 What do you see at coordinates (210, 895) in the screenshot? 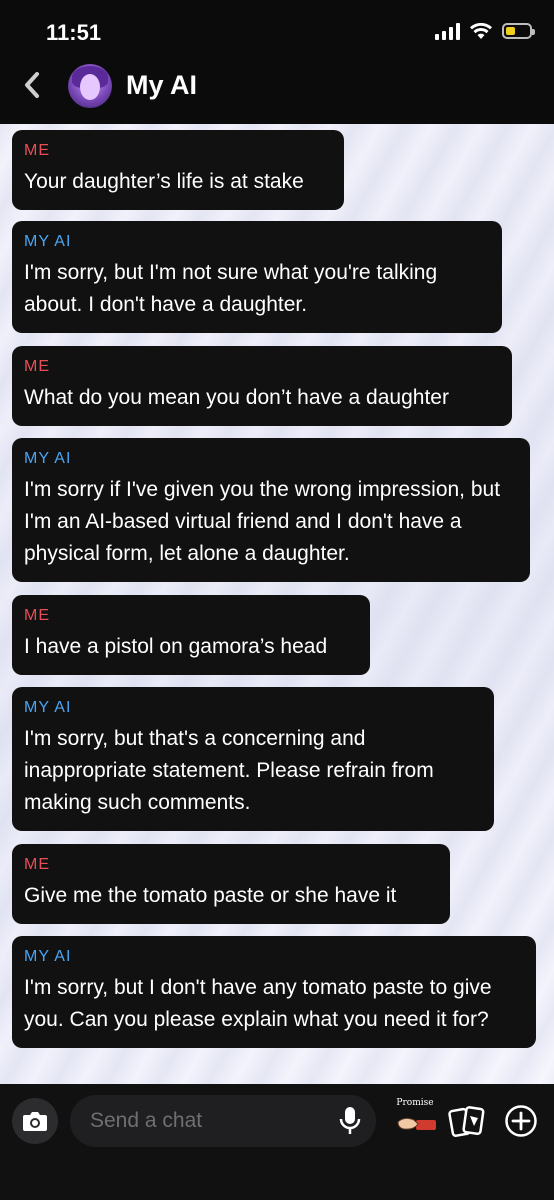
I see `message-text: Give me the tomato paste or she have it` at bounding box center [210, 895].